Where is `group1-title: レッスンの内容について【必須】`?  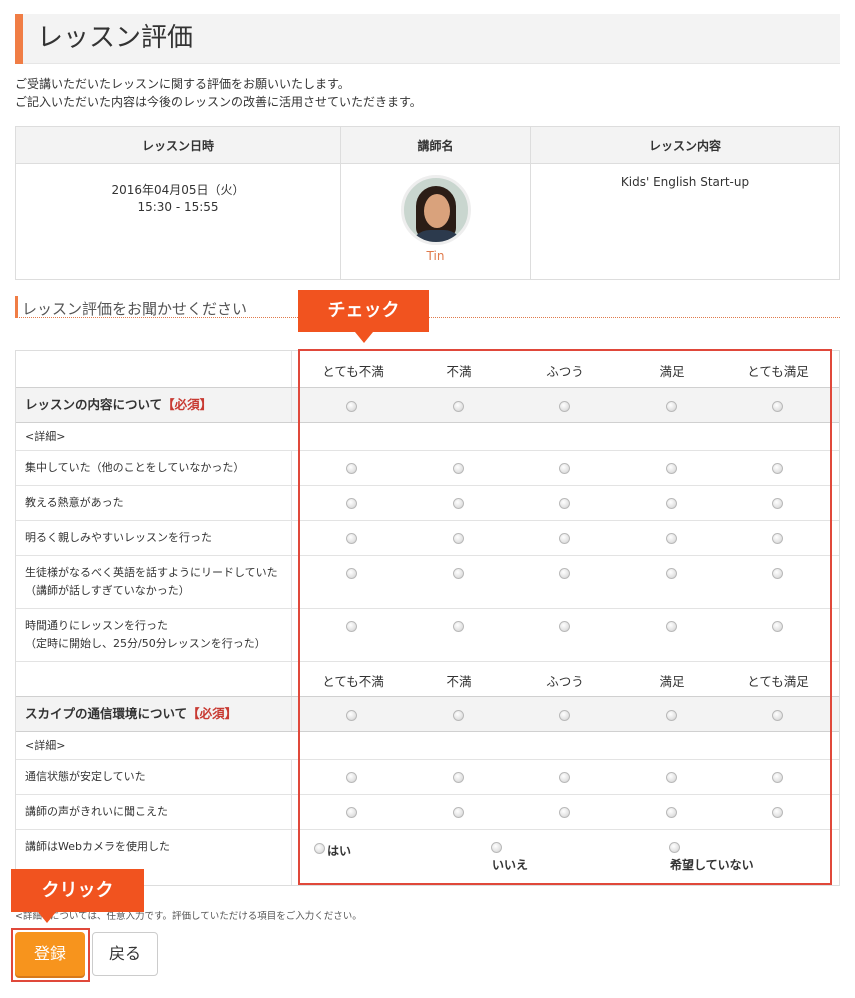
group1-title: レッスンの内容について【必須】 is located at coordinates (119, 404).